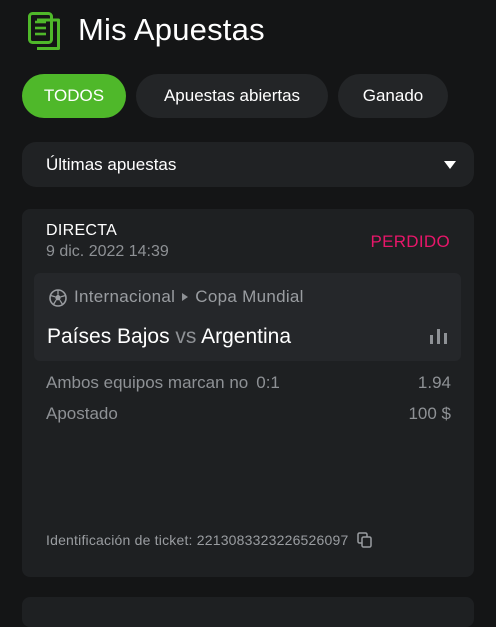 Image resolution: width=496 pixels, height=627 pixels. I want to click on bets-period-dropdown: Últimas apuestas, so click(248, 164).